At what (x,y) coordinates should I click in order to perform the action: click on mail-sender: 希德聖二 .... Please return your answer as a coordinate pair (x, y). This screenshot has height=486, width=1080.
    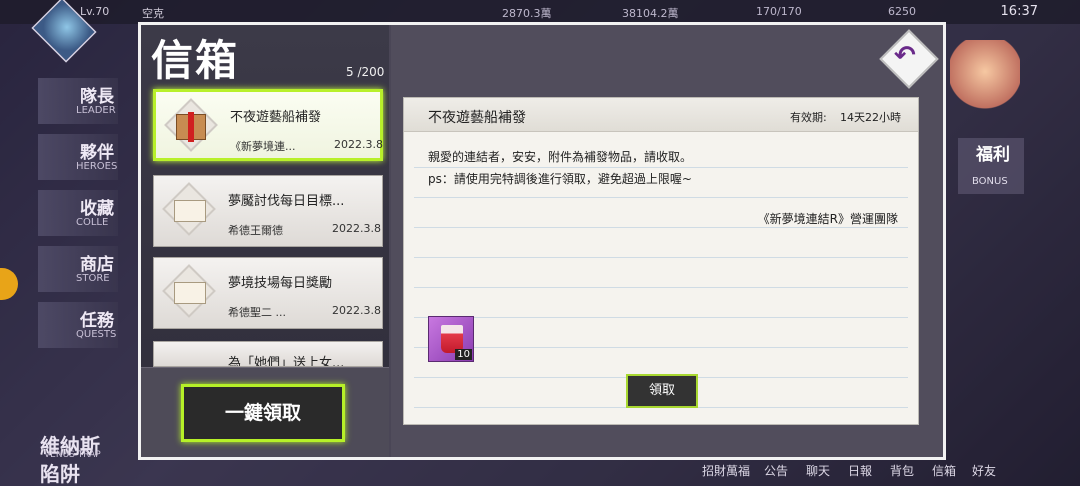
    Looking at the image, I should click on (257, 312).